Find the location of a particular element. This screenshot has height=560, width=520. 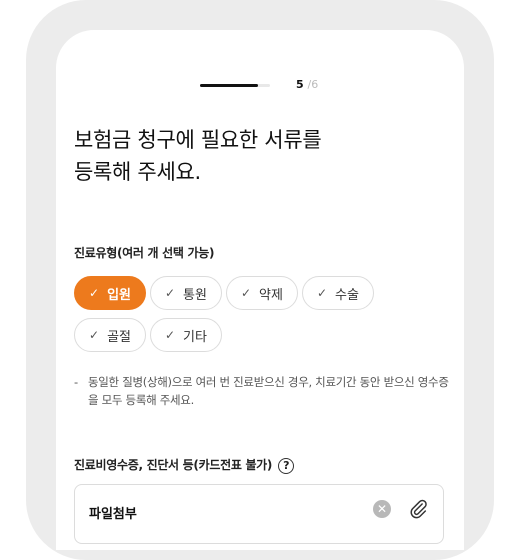

chip-label: 수술 is located at coordinates (347, 295).